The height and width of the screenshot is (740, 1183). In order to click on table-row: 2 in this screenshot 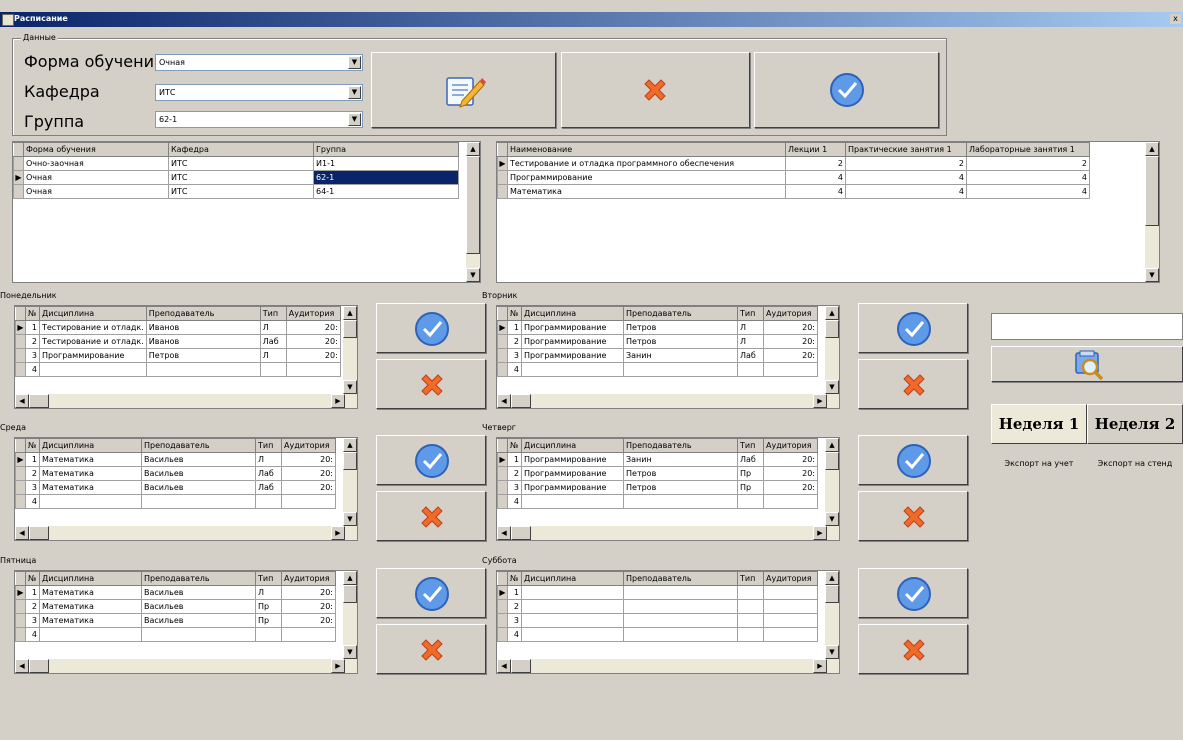, I will do `click(657, 606)`.